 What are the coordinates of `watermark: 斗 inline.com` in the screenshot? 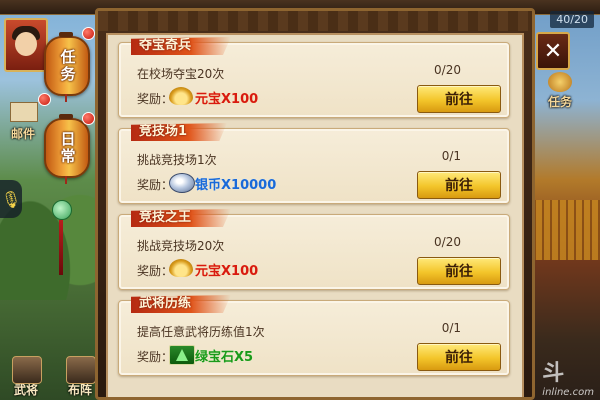 It's located at (568, 376).